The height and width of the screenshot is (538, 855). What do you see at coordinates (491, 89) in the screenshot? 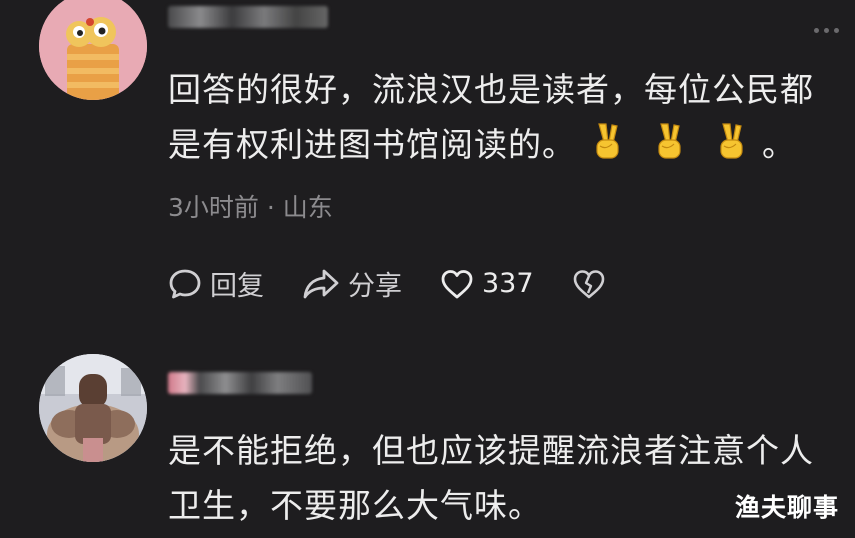
I see `comment-text-line: 回答的很好，流浪汉也是读者，每位公民都` at bounding box center [491, 89].